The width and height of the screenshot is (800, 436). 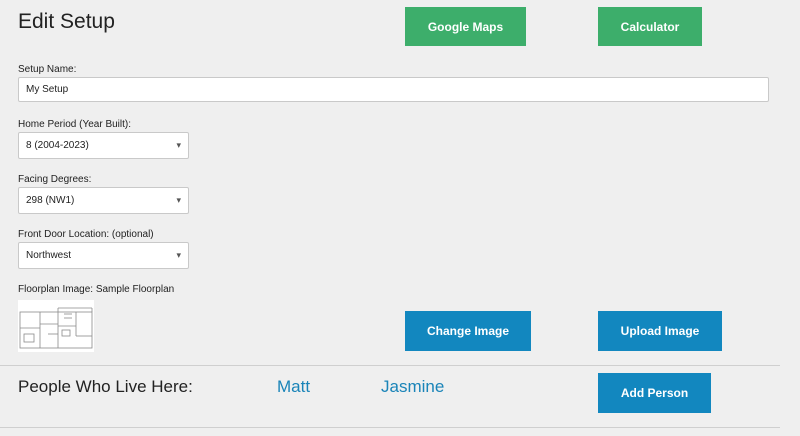 I want to click on facing-degrees-label: Facing Degrees:, so click(x=55, y=179).